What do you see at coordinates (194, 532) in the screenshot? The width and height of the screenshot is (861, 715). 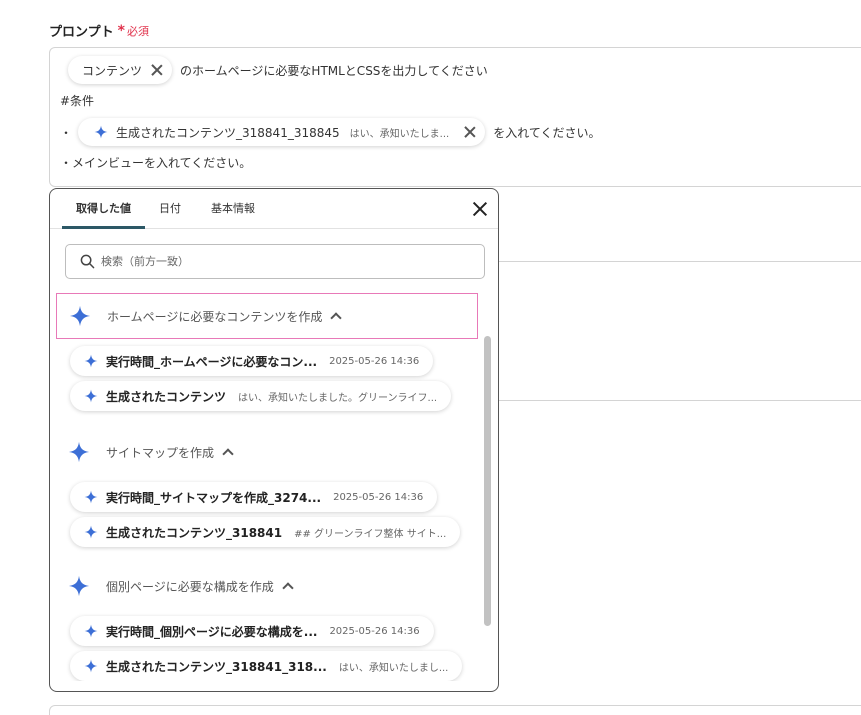 I see `item-name: 生成されたコンテンツ_318841` at bounding box center [194, 532].